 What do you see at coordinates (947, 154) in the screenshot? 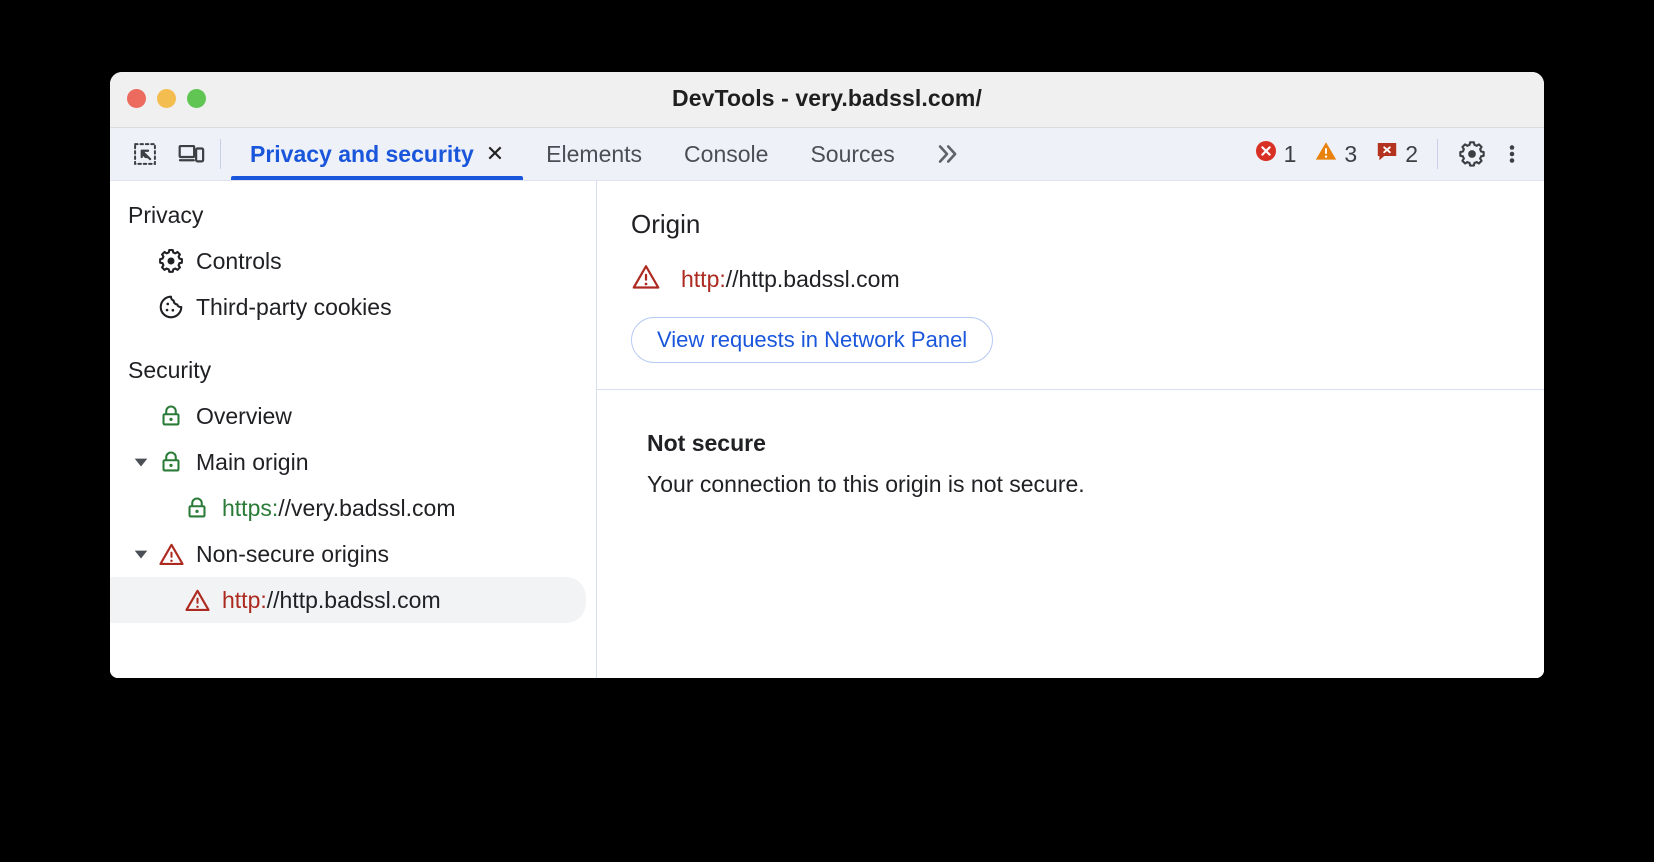
I see `more-tabs-icon` at bounding box center [947, 154].